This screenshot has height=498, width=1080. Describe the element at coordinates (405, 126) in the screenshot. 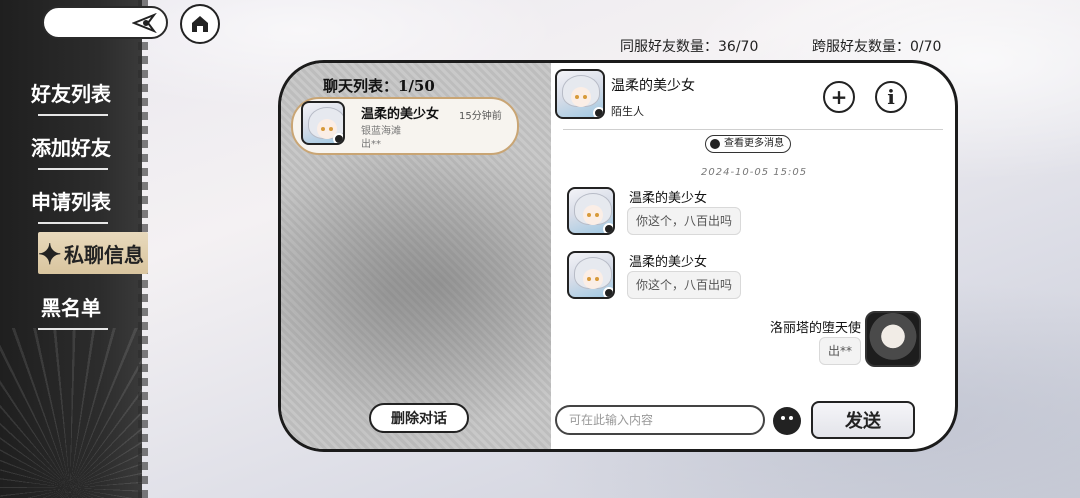

I see `chat-list-item: 温柔的美少女 15分钟前 银蓝海滩 出**` at that location.